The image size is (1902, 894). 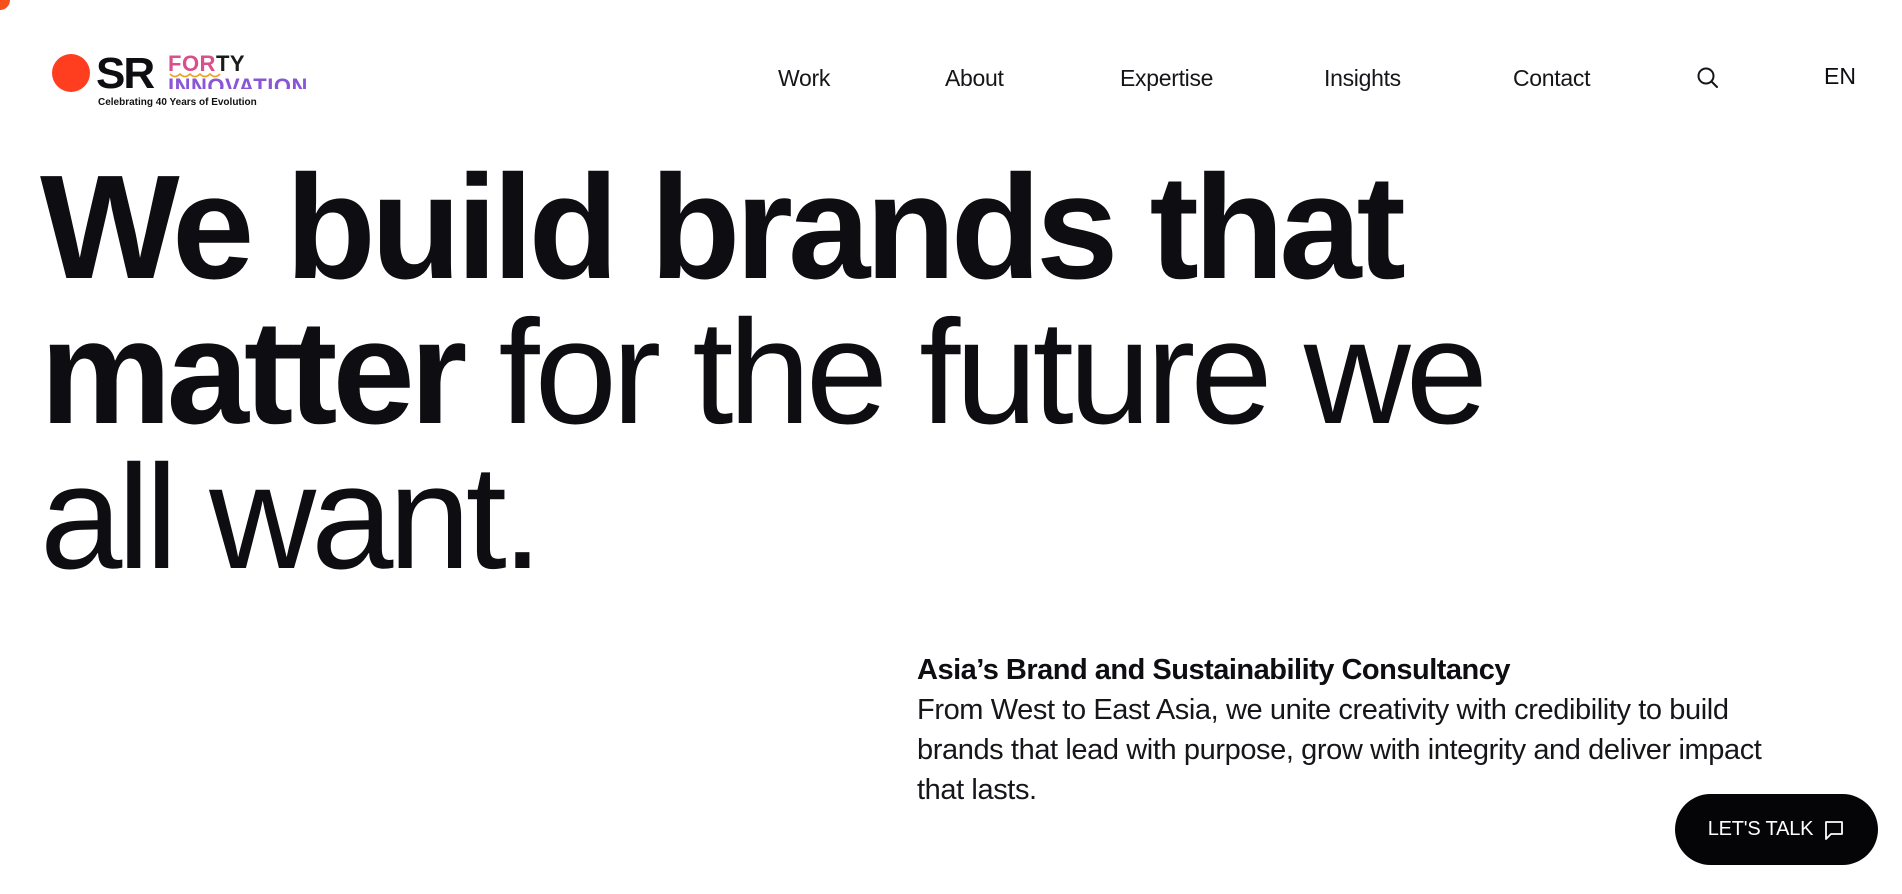 I want to click on hero-line-1-bold: We build brands that, so click(x=723, y=227).